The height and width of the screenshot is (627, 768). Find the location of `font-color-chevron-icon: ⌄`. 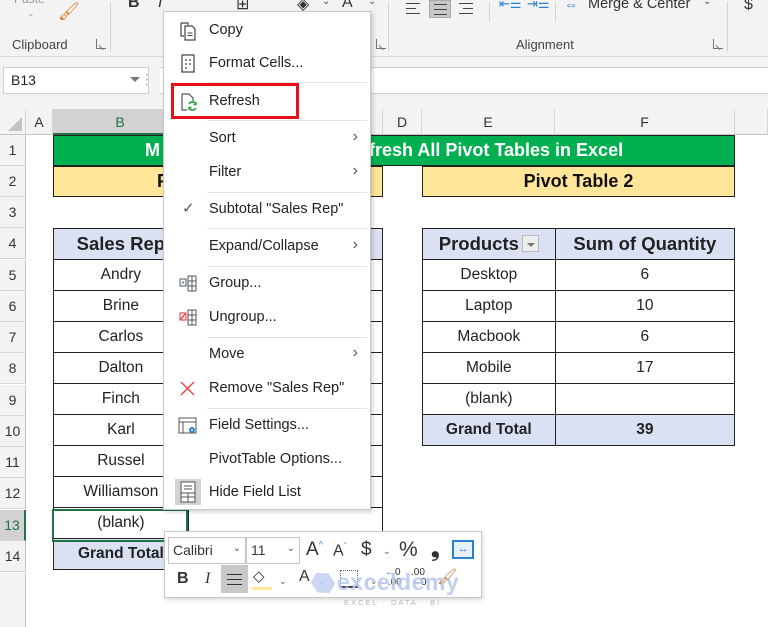

font-color-chevron-icon: ⌄ is located at coordinates (372, 3).